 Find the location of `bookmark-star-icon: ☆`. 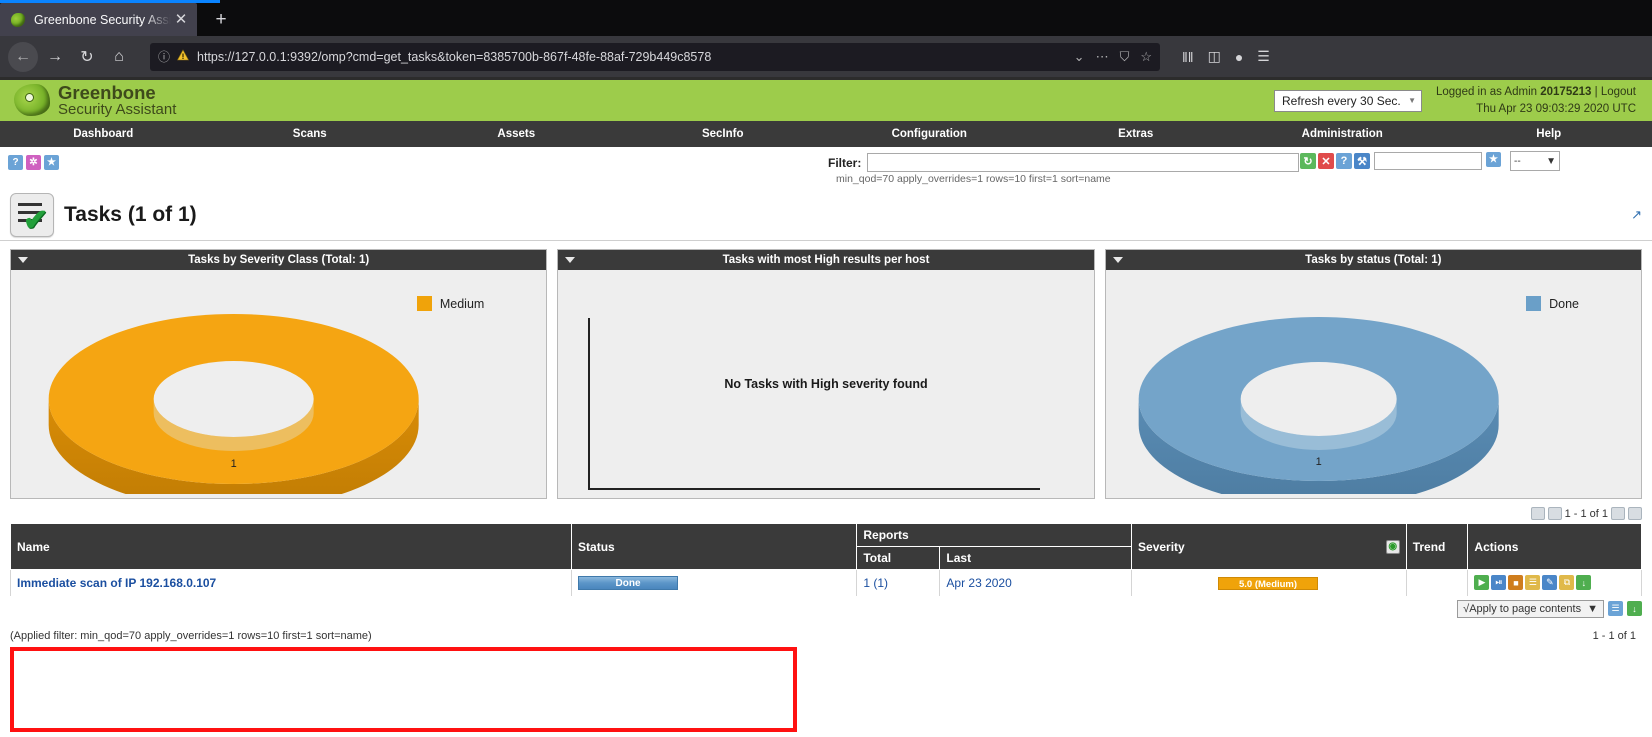

bookmark-star-icon: ☆ is located at coordinates (1146, 57).